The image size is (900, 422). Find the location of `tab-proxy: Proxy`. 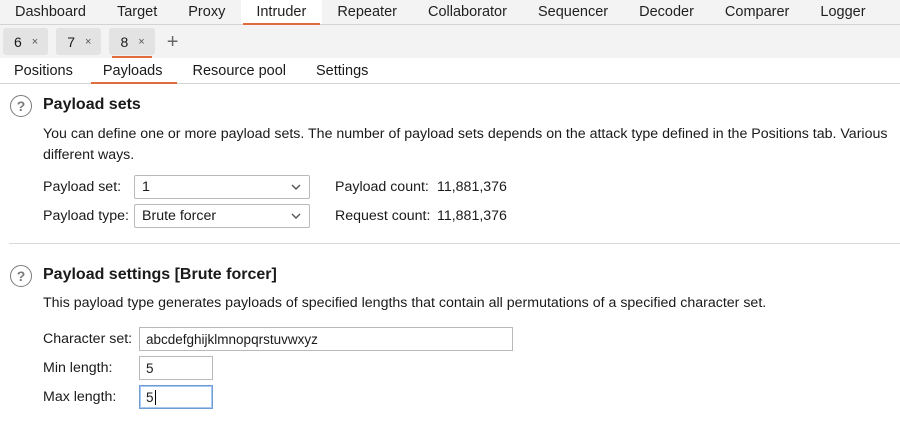

tab-proxy: Proxy is located at coordinates (207, 12).